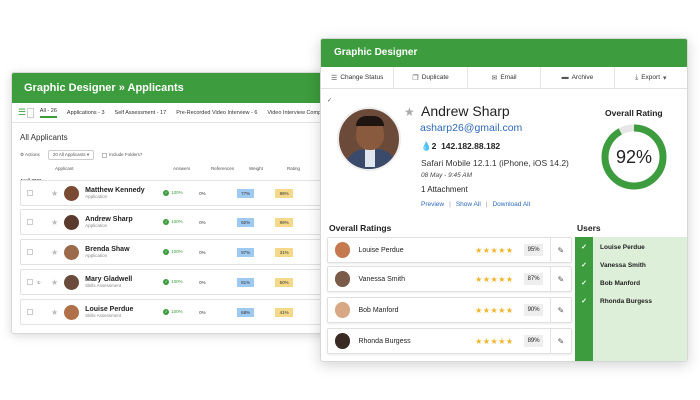  What do you see at coordinates (578, 77) in the screenshot?
I see `archive-button: ▬ Archive` at bounding box center [578, 77].